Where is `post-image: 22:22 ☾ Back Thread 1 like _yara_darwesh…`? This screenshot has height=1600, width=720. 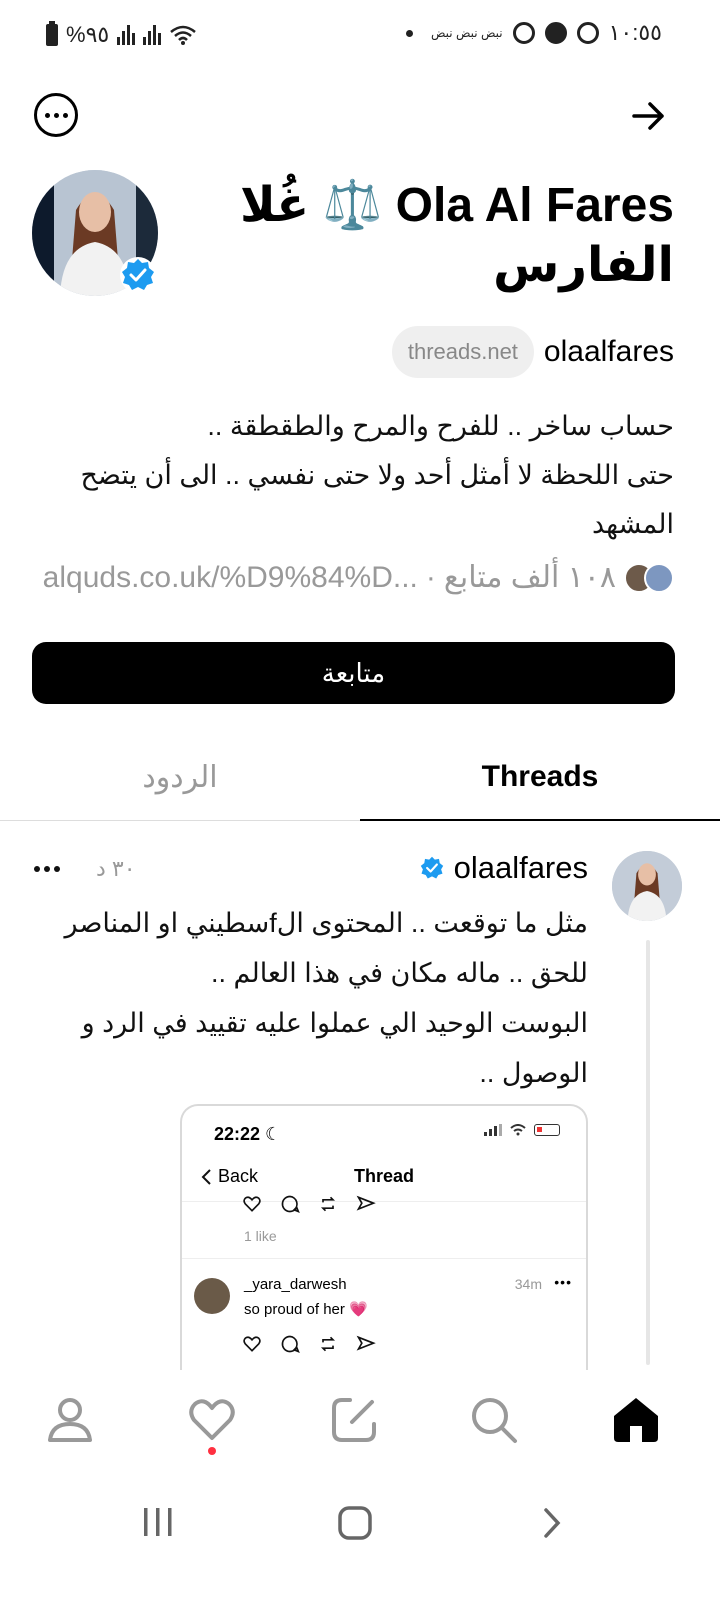
post-image: 22:22 ☾ Back Thread 1 like _yara_darwesh… is located at coordinates (384, 1244).